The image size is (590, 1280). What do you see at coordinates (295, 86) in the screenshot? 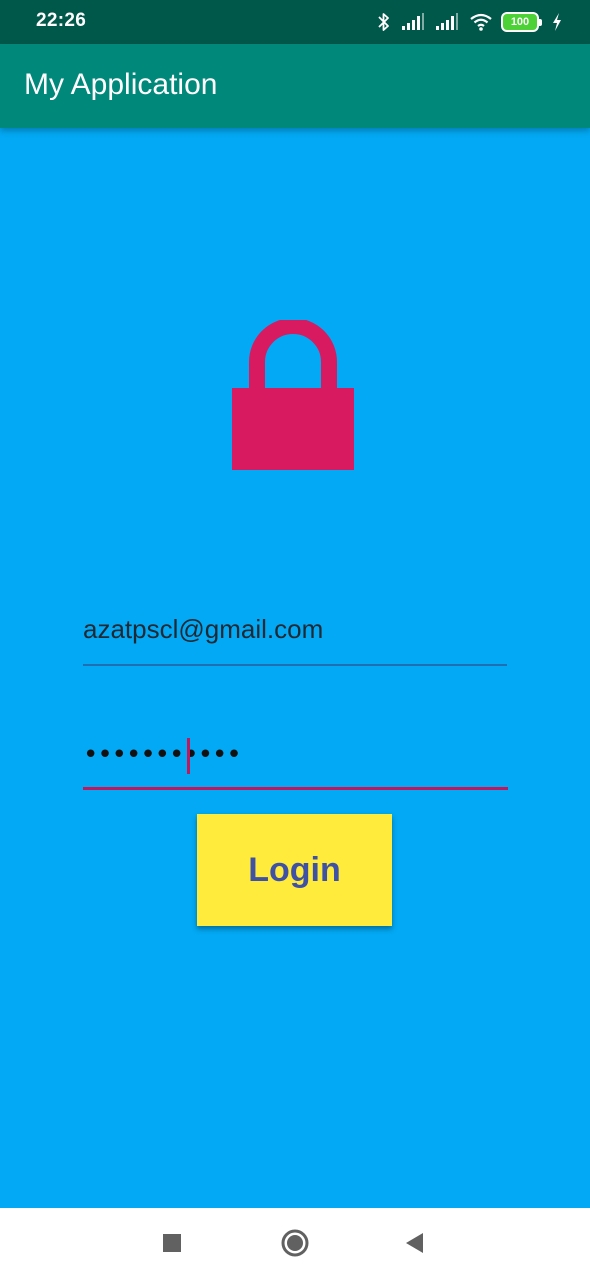
I see `app-bar: My Application` at bounding box center [295, 86].